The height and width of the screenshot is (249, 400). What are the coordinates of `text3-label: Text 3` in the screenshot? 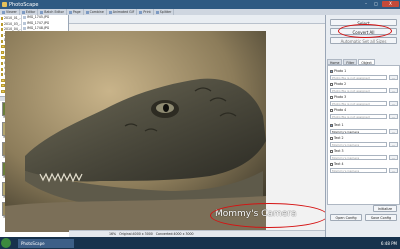 It's located at (339, 151).